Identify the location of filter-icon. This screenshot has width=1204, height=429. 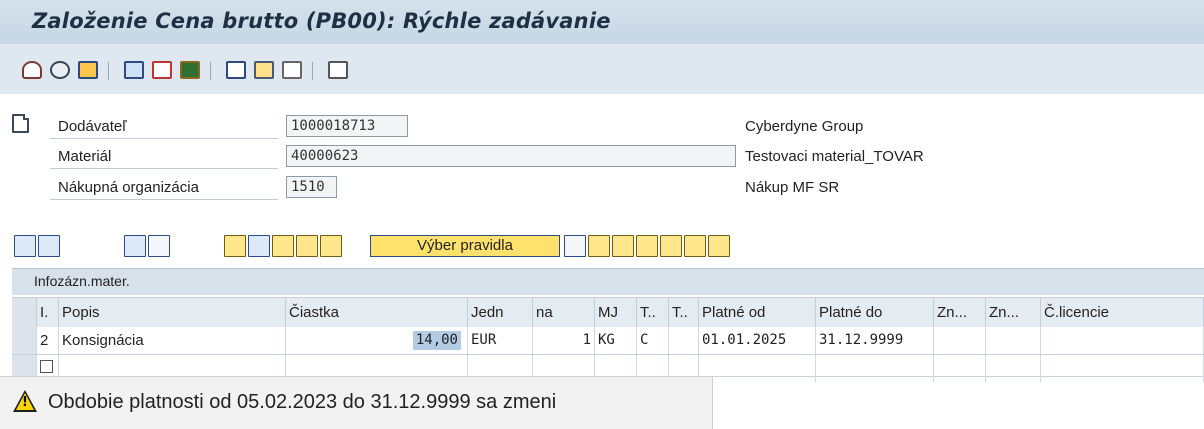
(671, 246).